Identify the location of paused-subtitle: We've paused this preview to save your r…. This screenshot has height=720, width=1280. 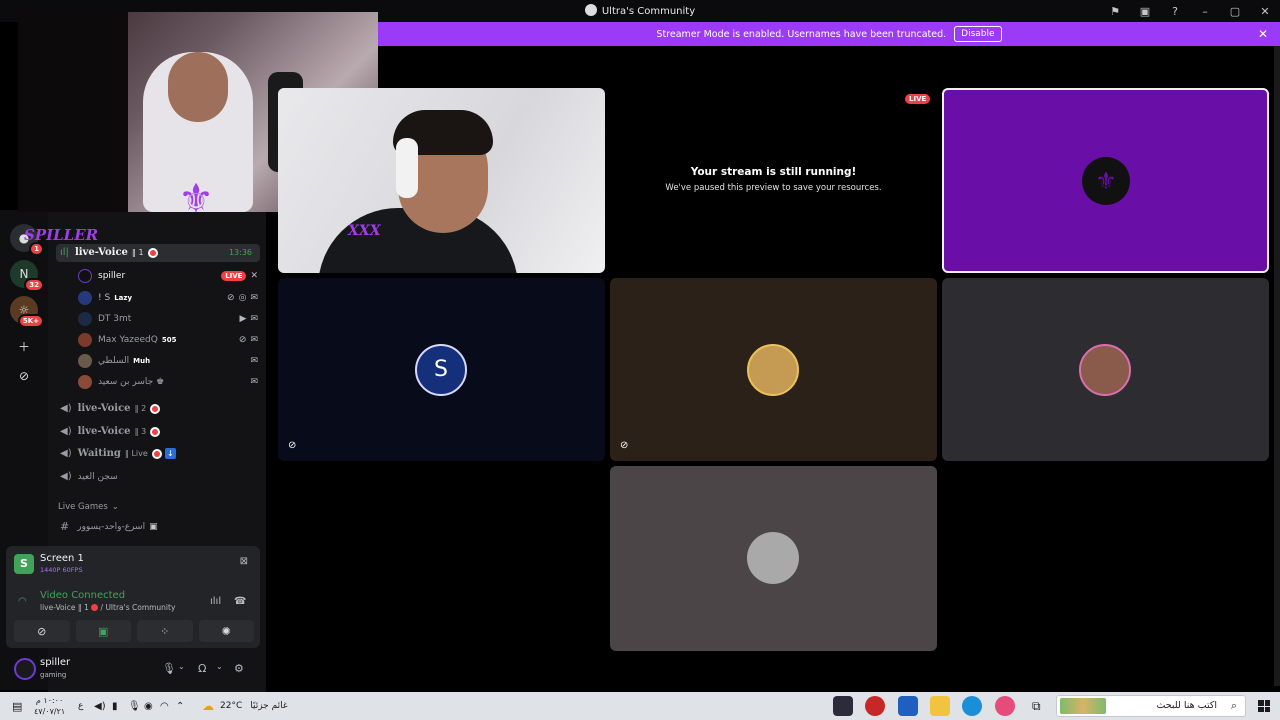
(773, 188).